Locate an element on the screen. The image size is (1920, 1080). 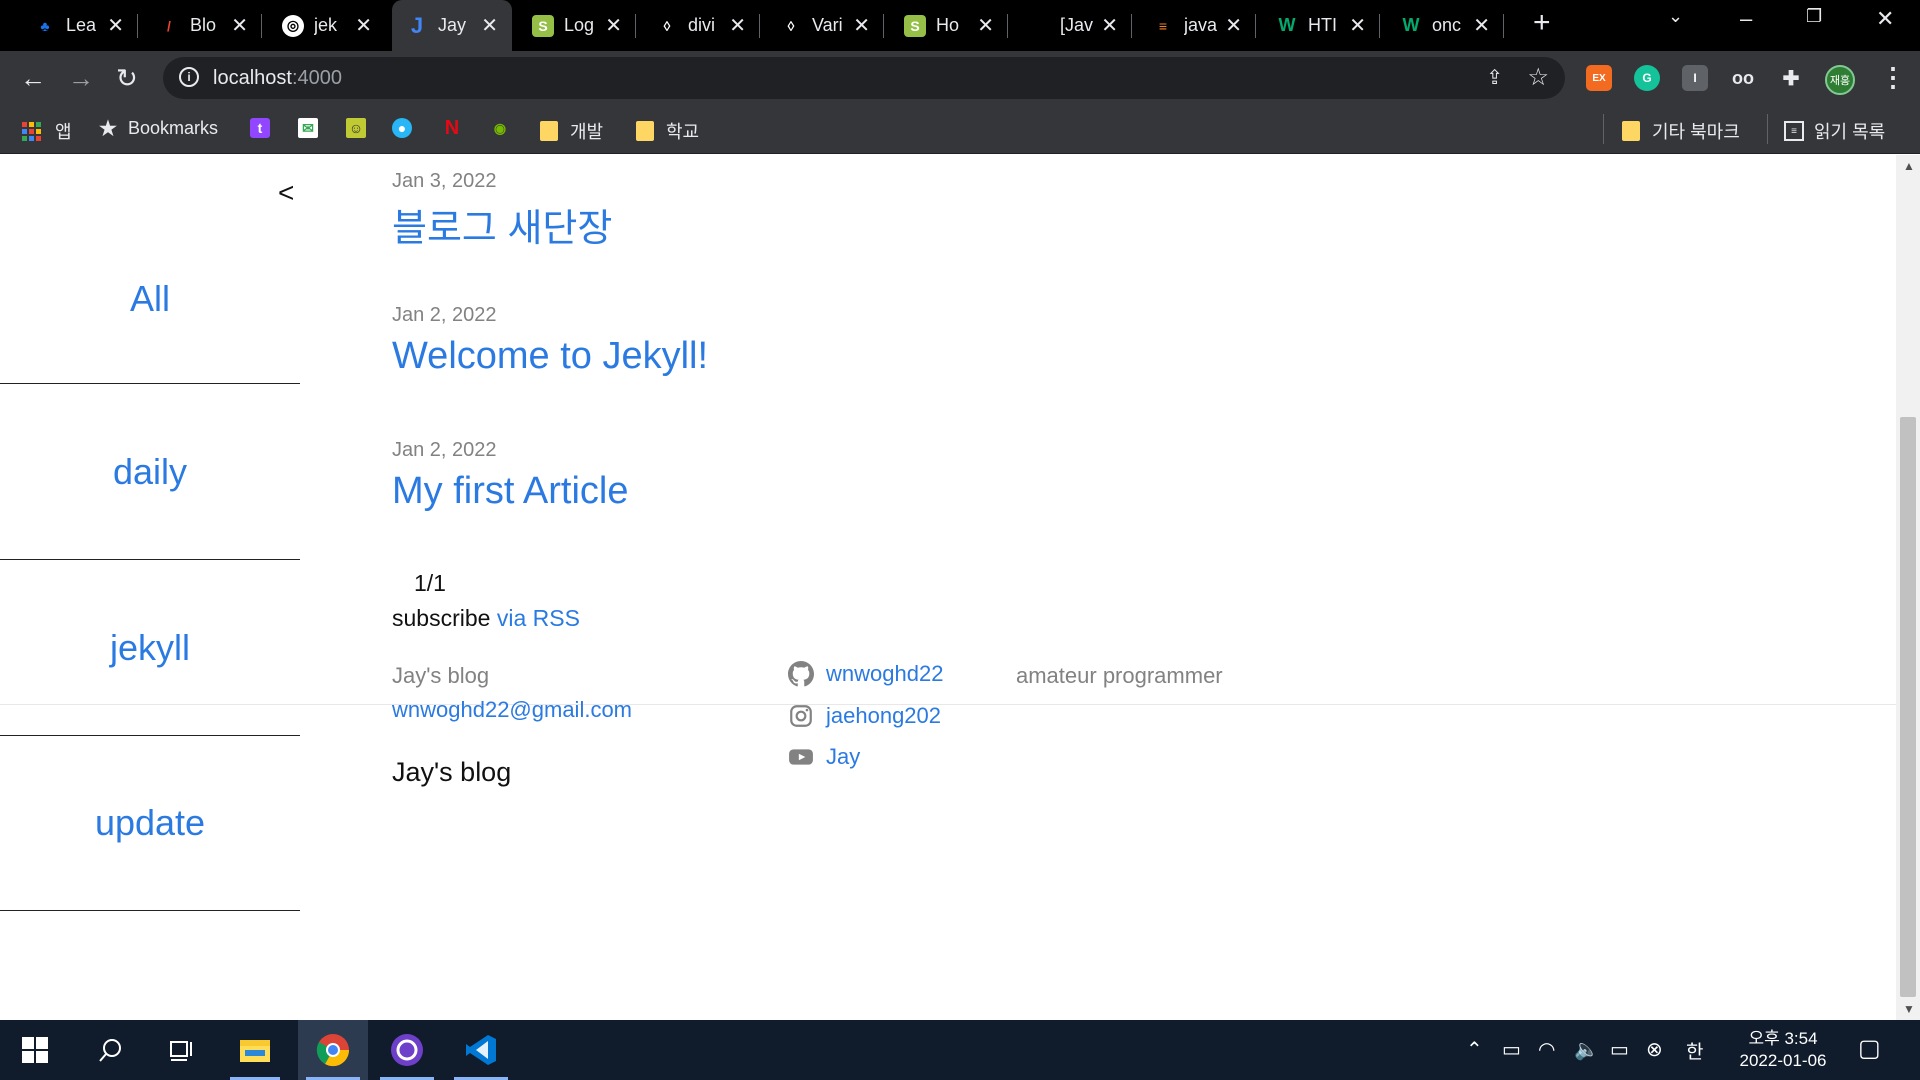
mail-bookmark: ✉ is located at coordinates (313, 128).